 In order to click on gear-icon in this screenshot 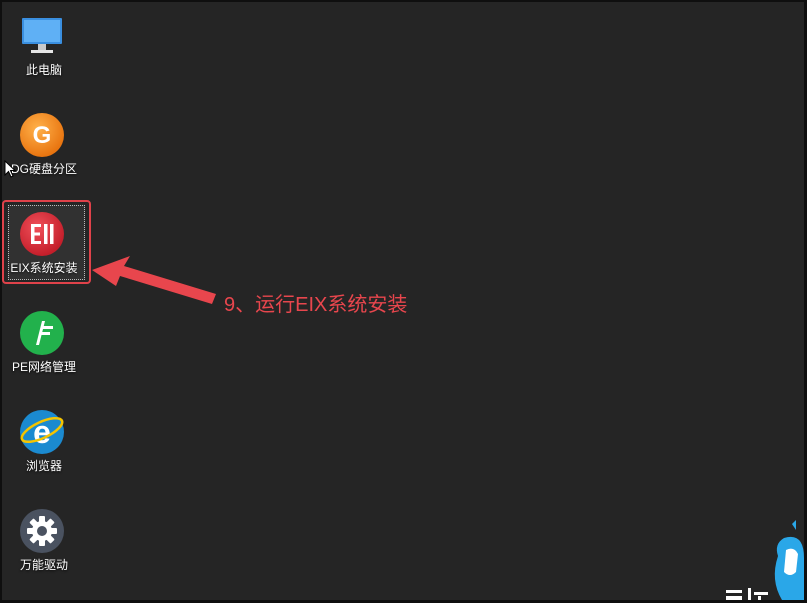, I will do `click(42, 531)`.